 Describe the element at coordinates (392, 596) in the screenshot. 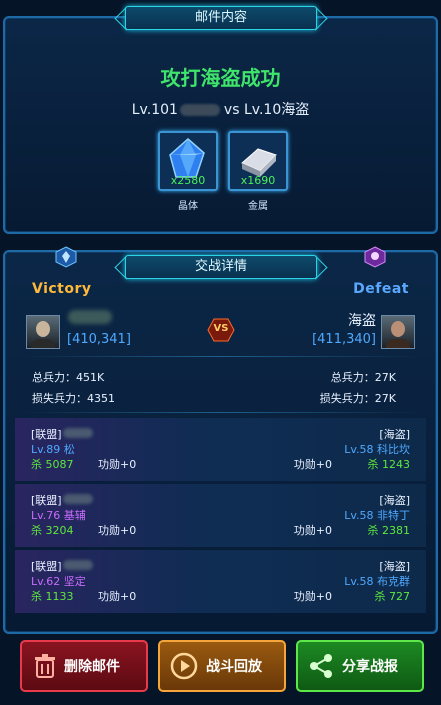

I see `right-kills: 杀 727` at that location.